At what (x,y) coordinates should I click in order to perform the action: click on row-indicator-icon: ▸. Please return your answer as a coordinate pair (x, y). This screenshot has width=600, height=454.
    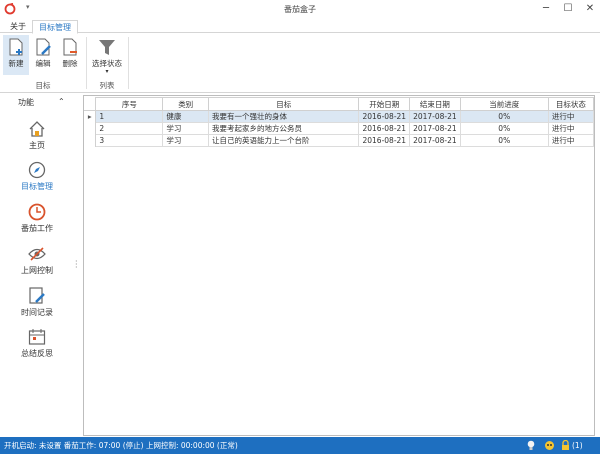
    Looking at the image, I should click on (90, 116).